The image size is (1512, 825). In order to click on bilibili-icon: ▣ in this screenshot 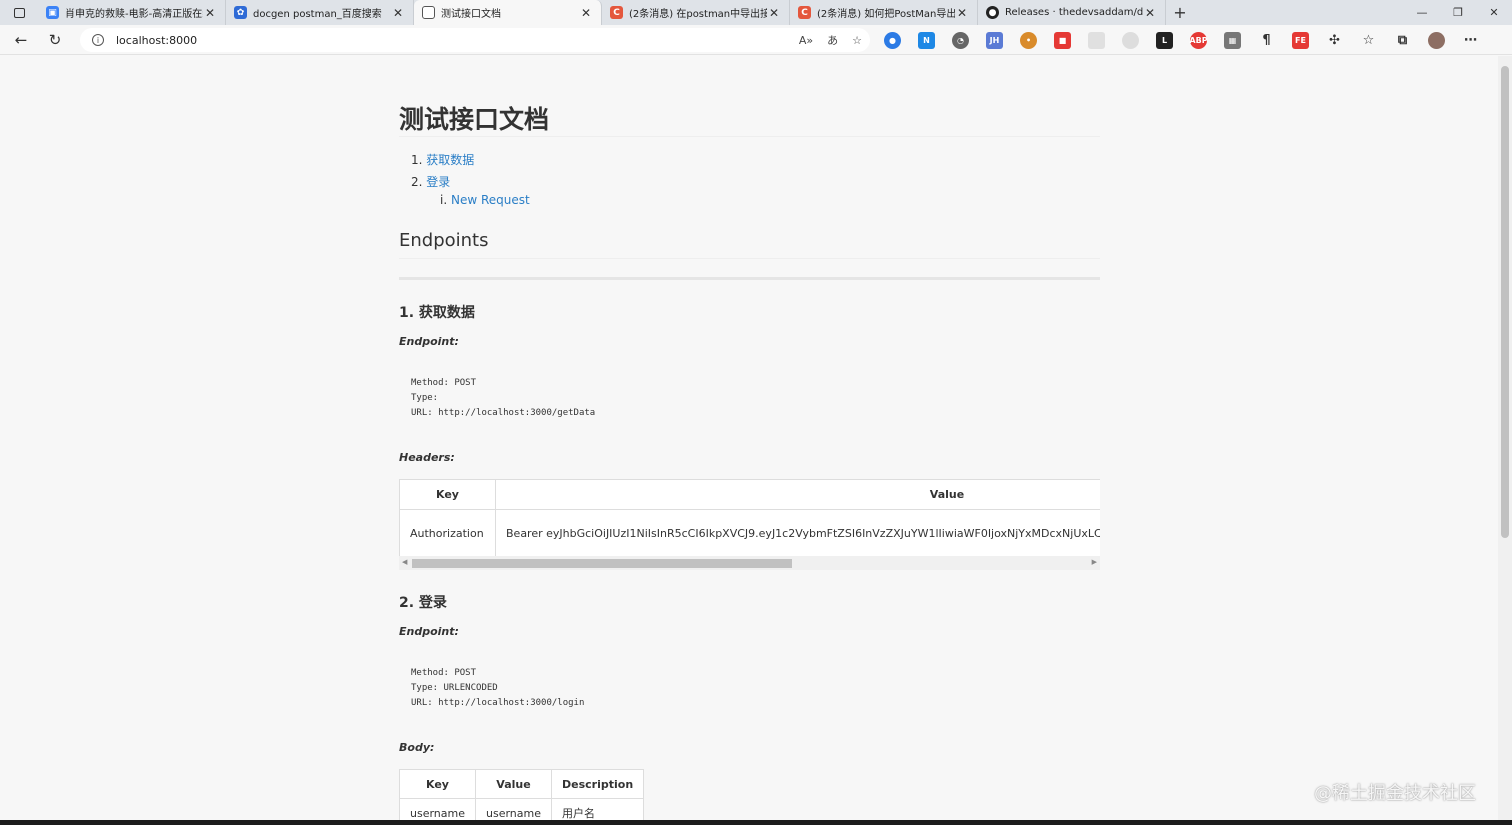, I will do `click(52, 12)`.